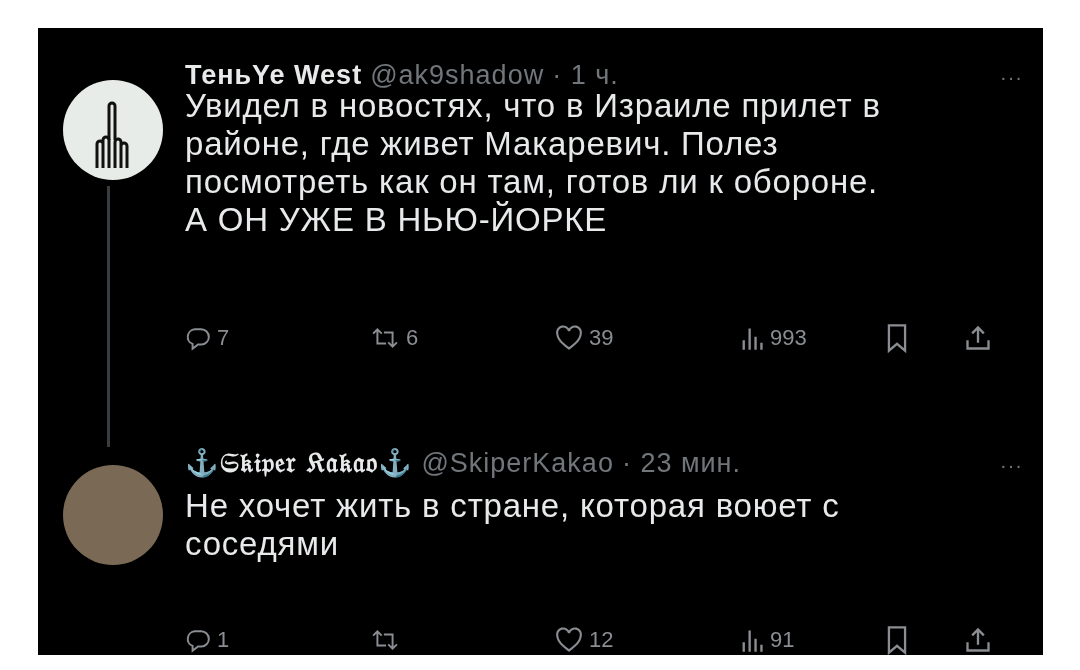 The width and height of the screenshot is (1080, 670). I want to click on action-count: 39, so click(601, 338).